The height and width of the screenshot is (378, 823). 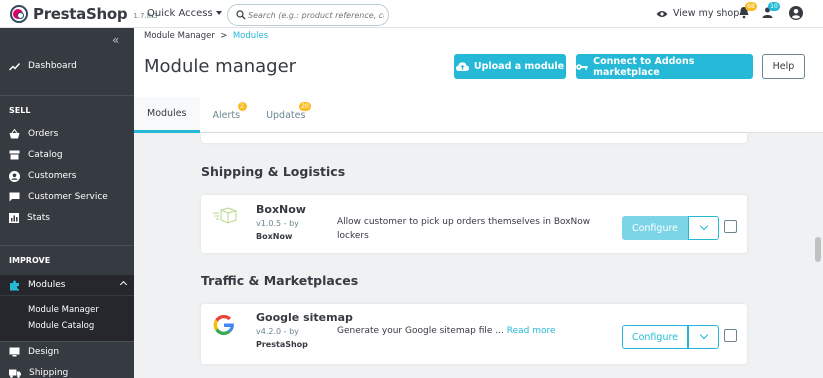 I want to click on key-icon, so click(x=582, y=66).